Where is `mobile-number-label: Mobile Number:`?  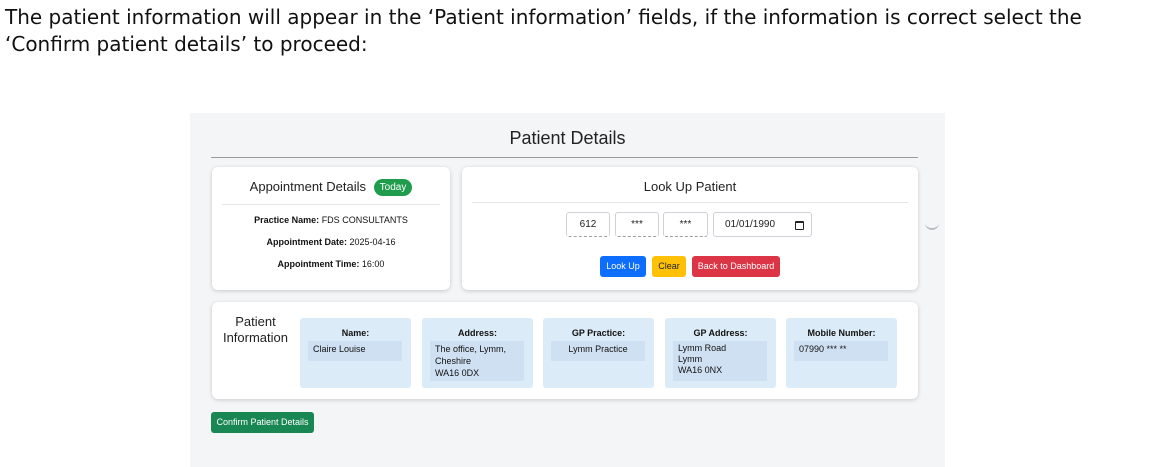 mobile-number-label: Mobile Number: is located at coordinates (841, 333).